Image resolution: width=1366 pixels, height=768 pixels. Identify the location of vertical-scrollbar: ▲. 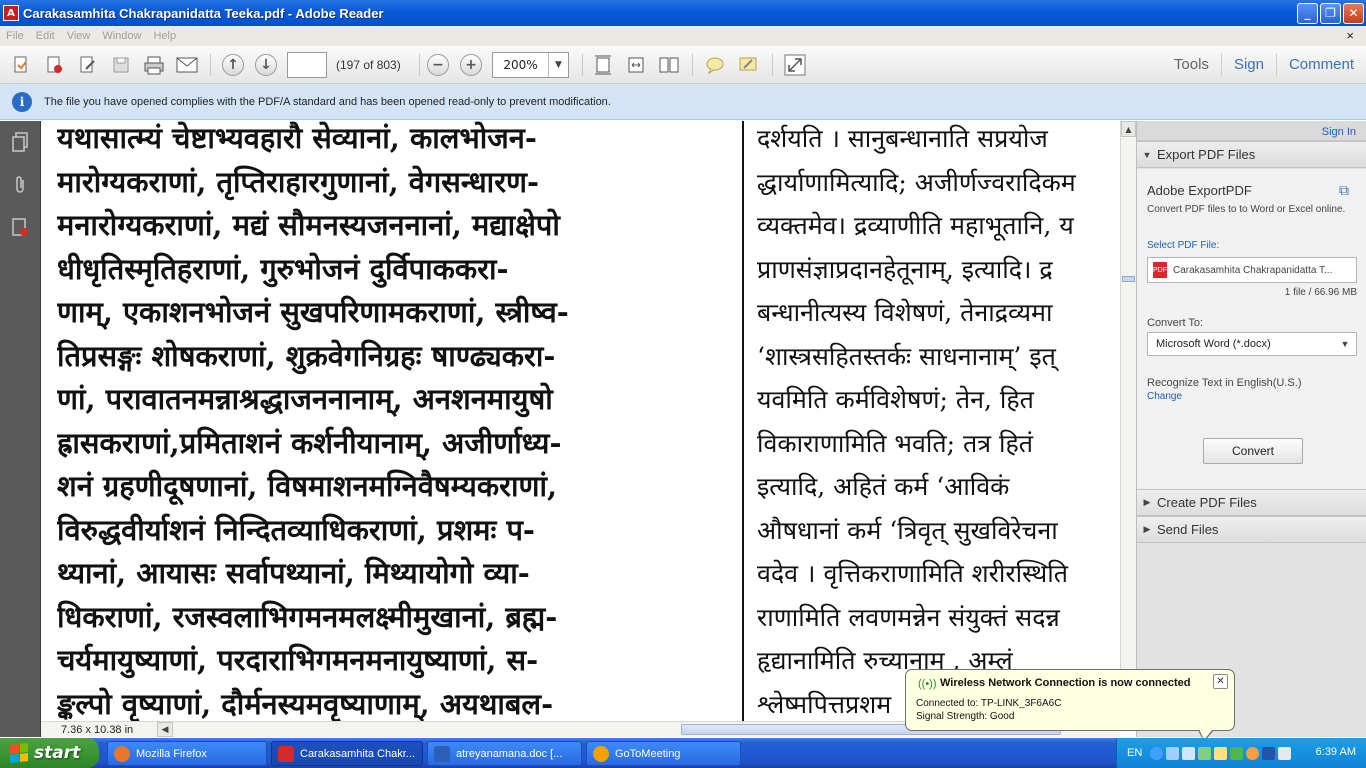
(1128, 421).